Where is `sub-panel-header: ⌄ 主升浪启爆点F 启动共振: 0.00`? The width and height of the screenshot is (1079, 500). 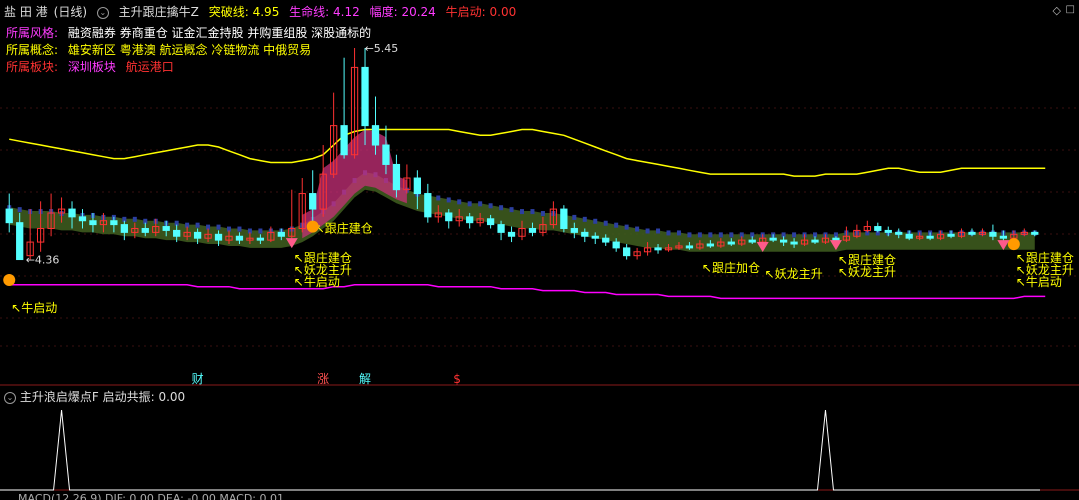 sub-panel-header: ⌄ 主升浪启爆点F 启动共振: 0.00 is located at coordinates (94, 396).